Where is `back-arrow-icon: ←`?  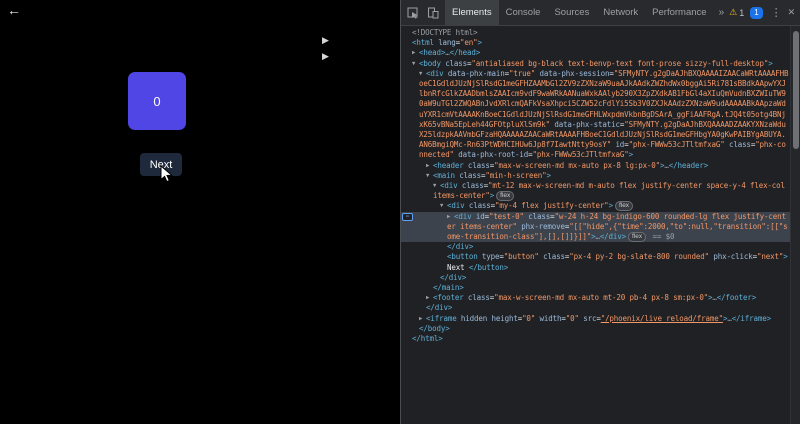
back-arrow-icon: ← is located at coordinates (14, 10).